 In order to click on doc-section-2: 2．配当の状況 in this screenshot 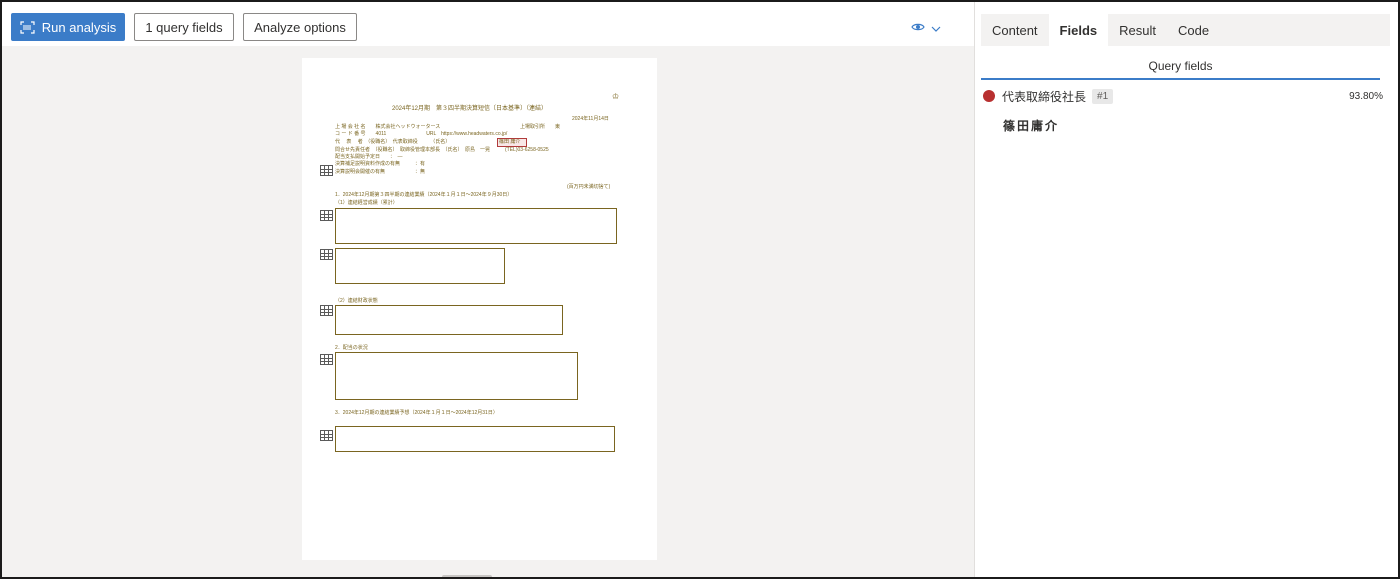, I will do `click(351, 348)`.